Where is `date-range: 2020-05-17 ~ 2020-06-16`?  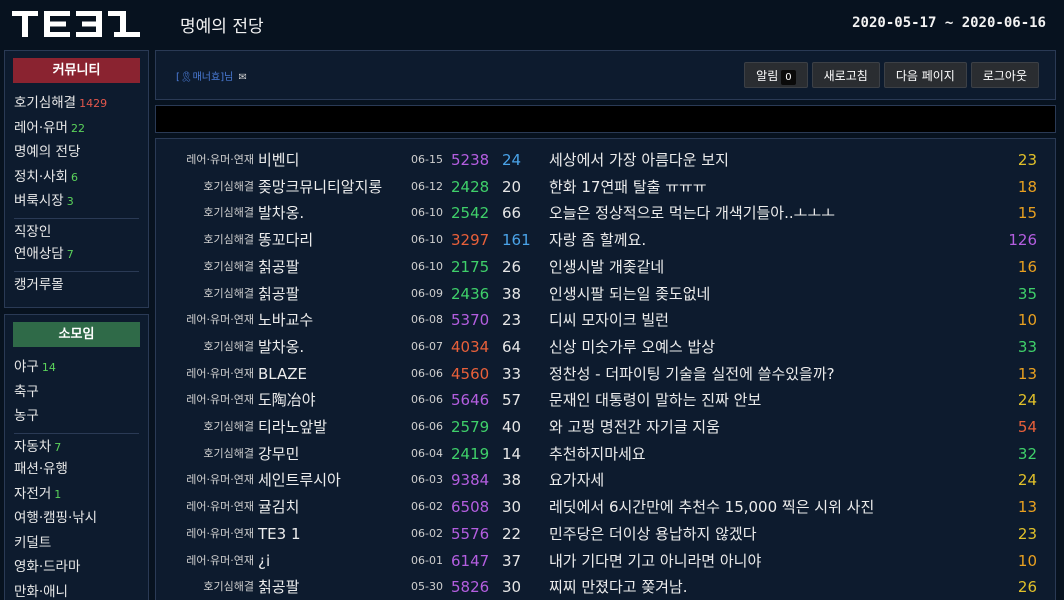 date-range: 2020-05-17 ~ 2020-06-16 is located at coordinates (949, 23).